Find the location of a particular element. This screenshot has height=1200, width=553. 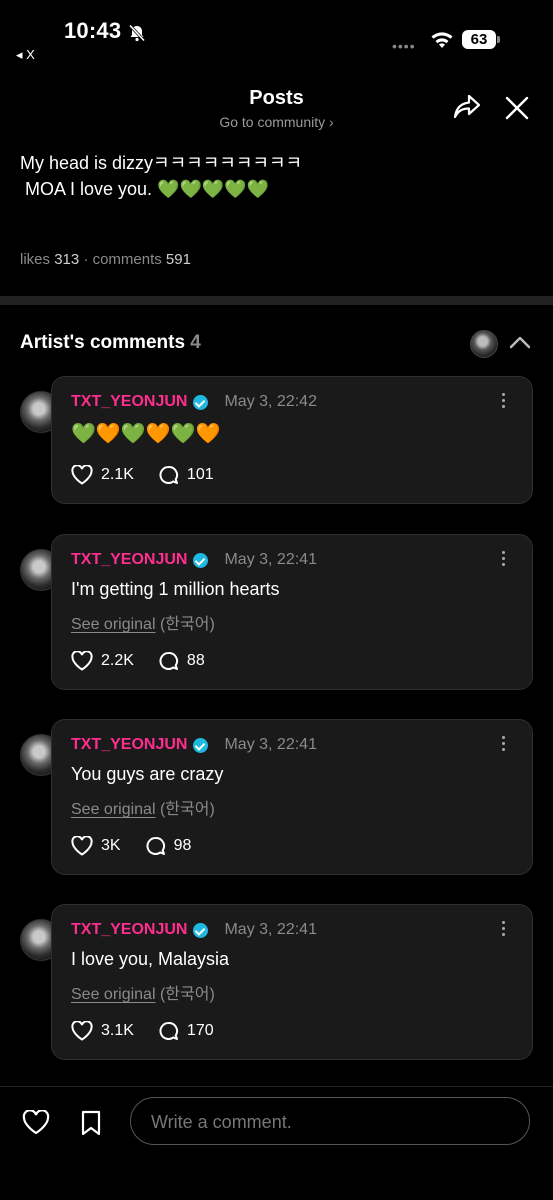

chevron-up-icon is located at coordinates (520, 342).